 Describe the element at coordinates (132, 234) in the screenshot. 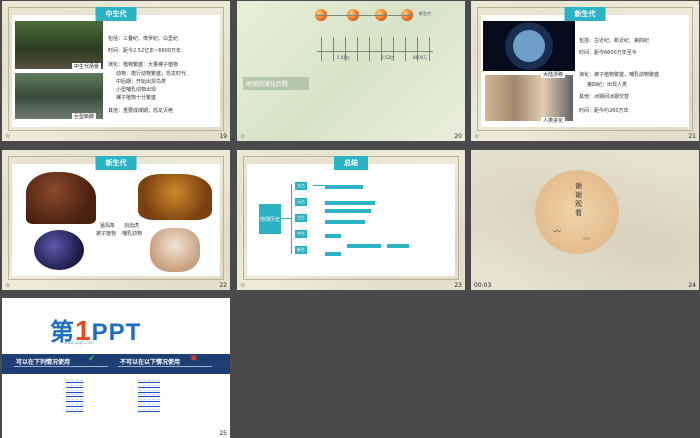

I see `image-label: 哺乳动物` at that location.